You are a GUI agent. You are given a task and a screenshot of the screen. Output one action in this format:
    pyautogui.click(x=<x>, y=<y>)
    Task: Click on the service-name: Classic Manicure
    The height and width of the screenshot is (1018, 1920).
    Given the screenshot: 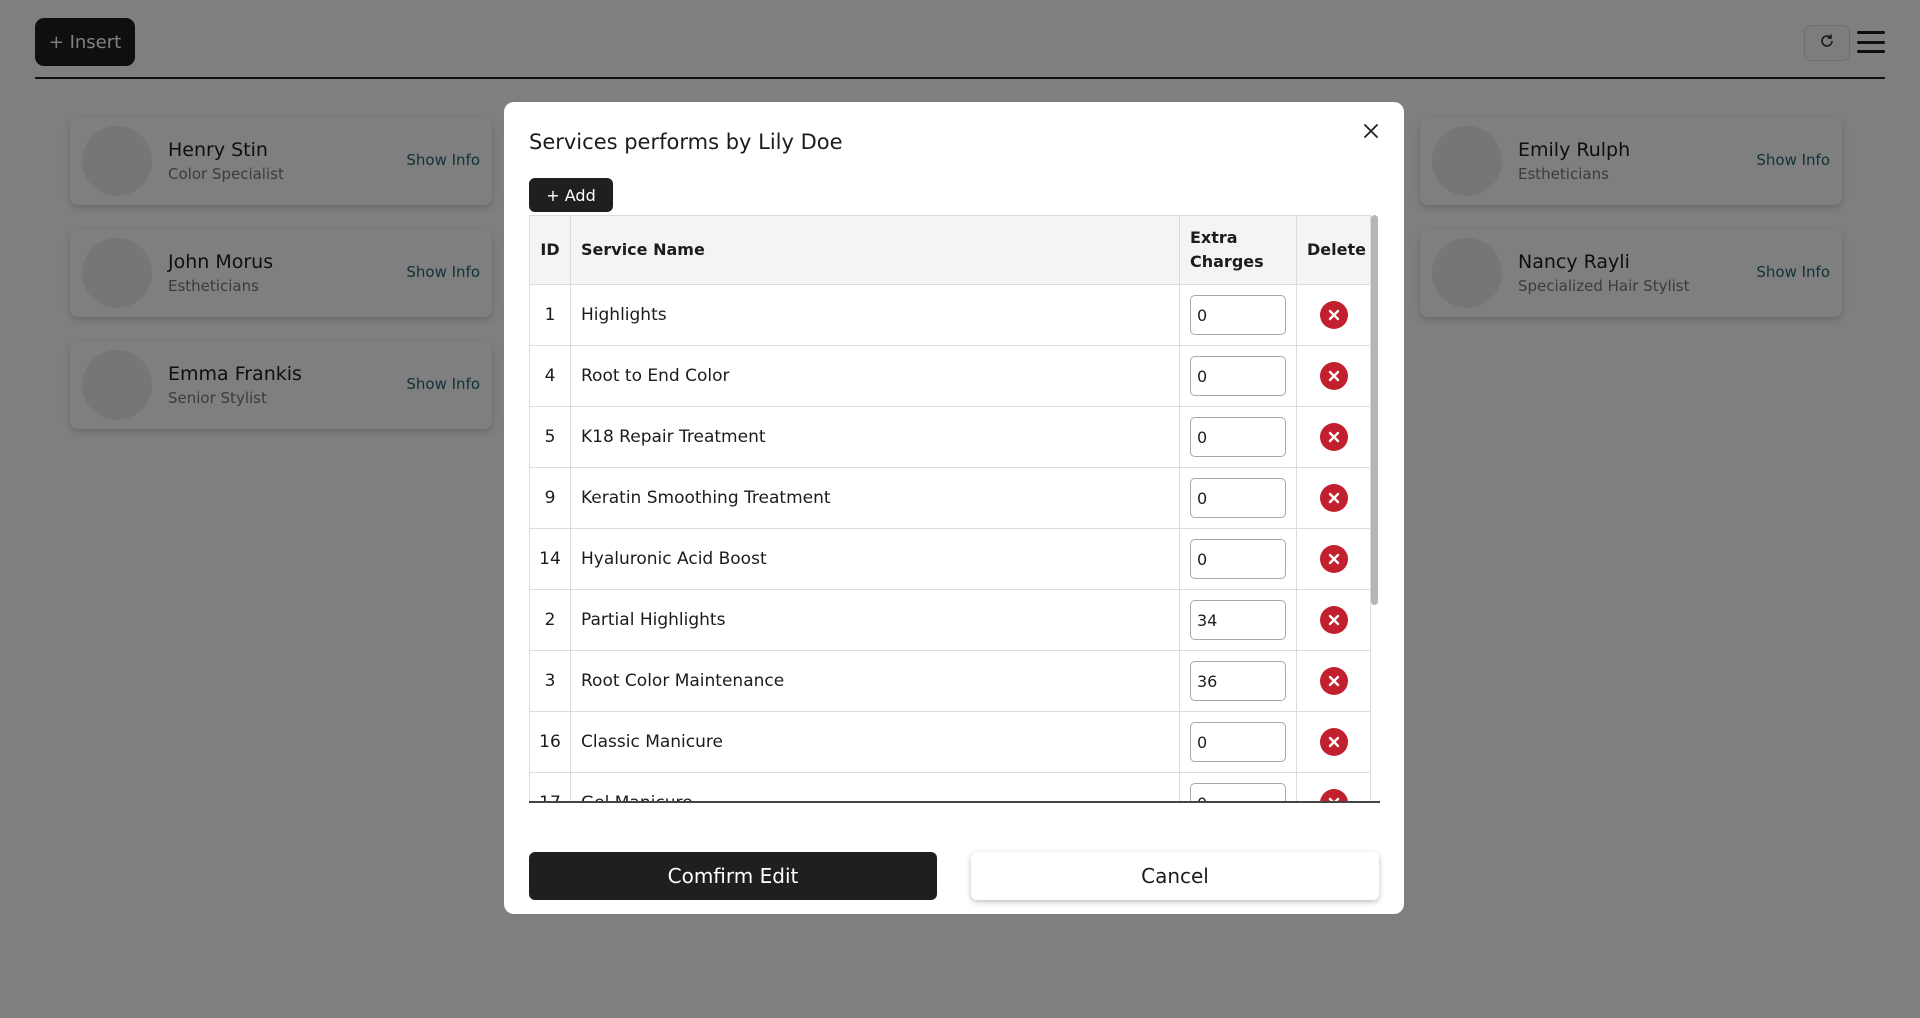 What is the action you would take?
    pyautogui.click(x=875, y=742)
    